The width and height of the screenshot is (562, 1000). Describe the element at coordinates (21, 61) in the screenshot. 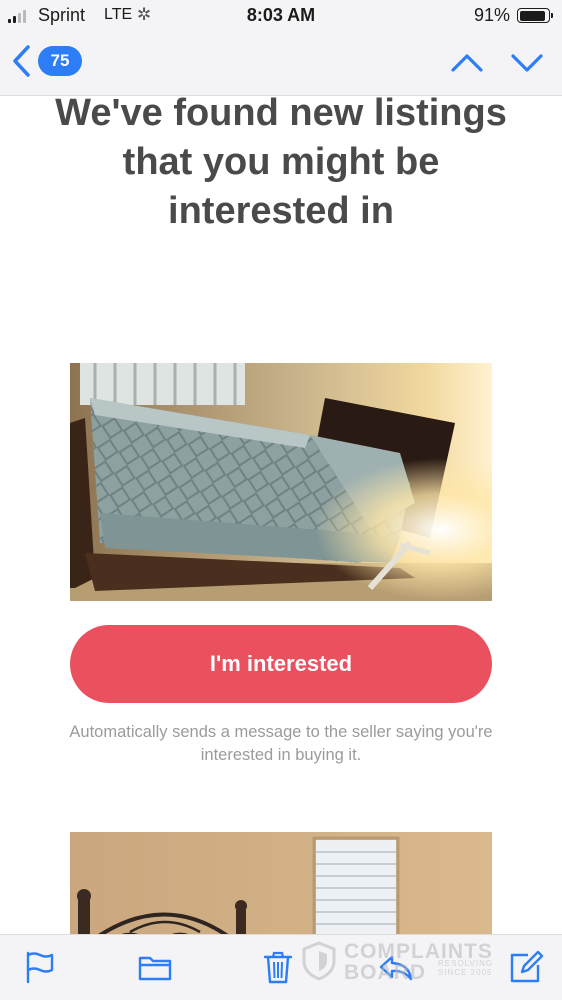

I see `chevron-left-icon` at that location.